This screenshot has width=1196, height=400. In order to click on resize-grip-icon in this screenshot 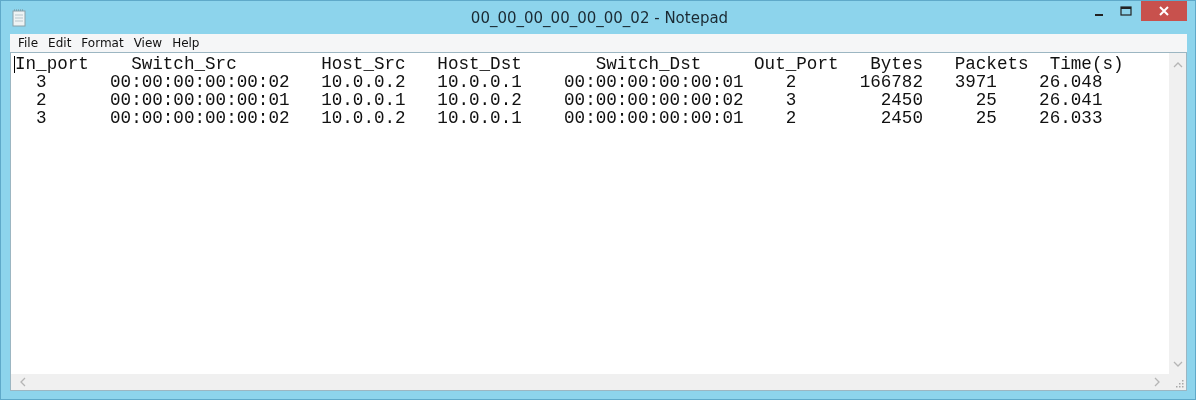, I will do `click(1179, 383)`.